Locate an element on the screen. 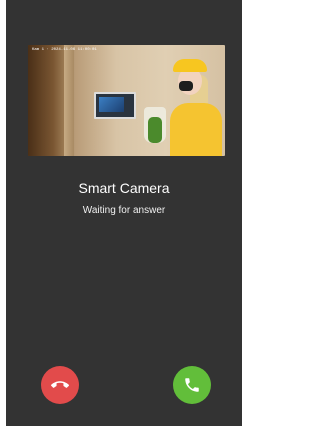 The height and width of the screenshot is (426, 320). accept-call-button is located at coordinates (192, 385).